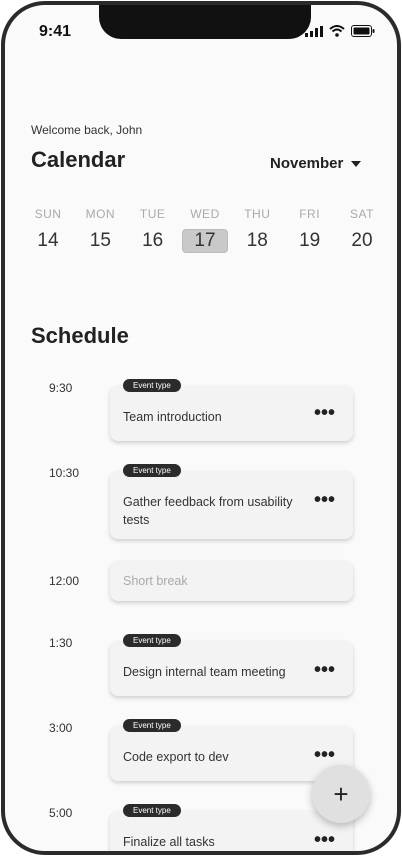 The height and width of the screenshot is (856, 402). What do you see at coordinates (61, 643) in the screenshot?
I see `event-time: 1:30` at bounding box center [61, 643].